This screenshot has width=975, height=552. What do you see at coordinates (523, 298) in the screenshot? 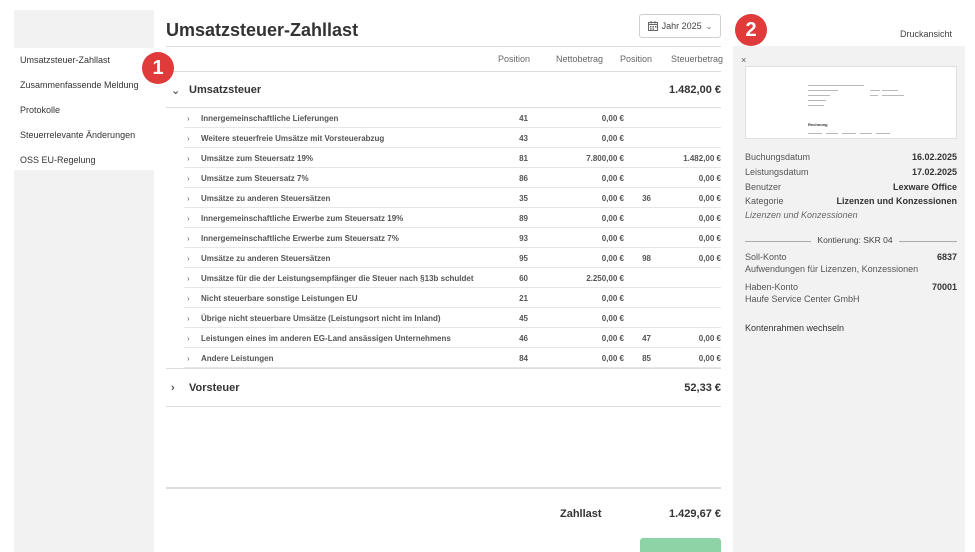
I see `row-position: 21` at bounding box center [523, 298].